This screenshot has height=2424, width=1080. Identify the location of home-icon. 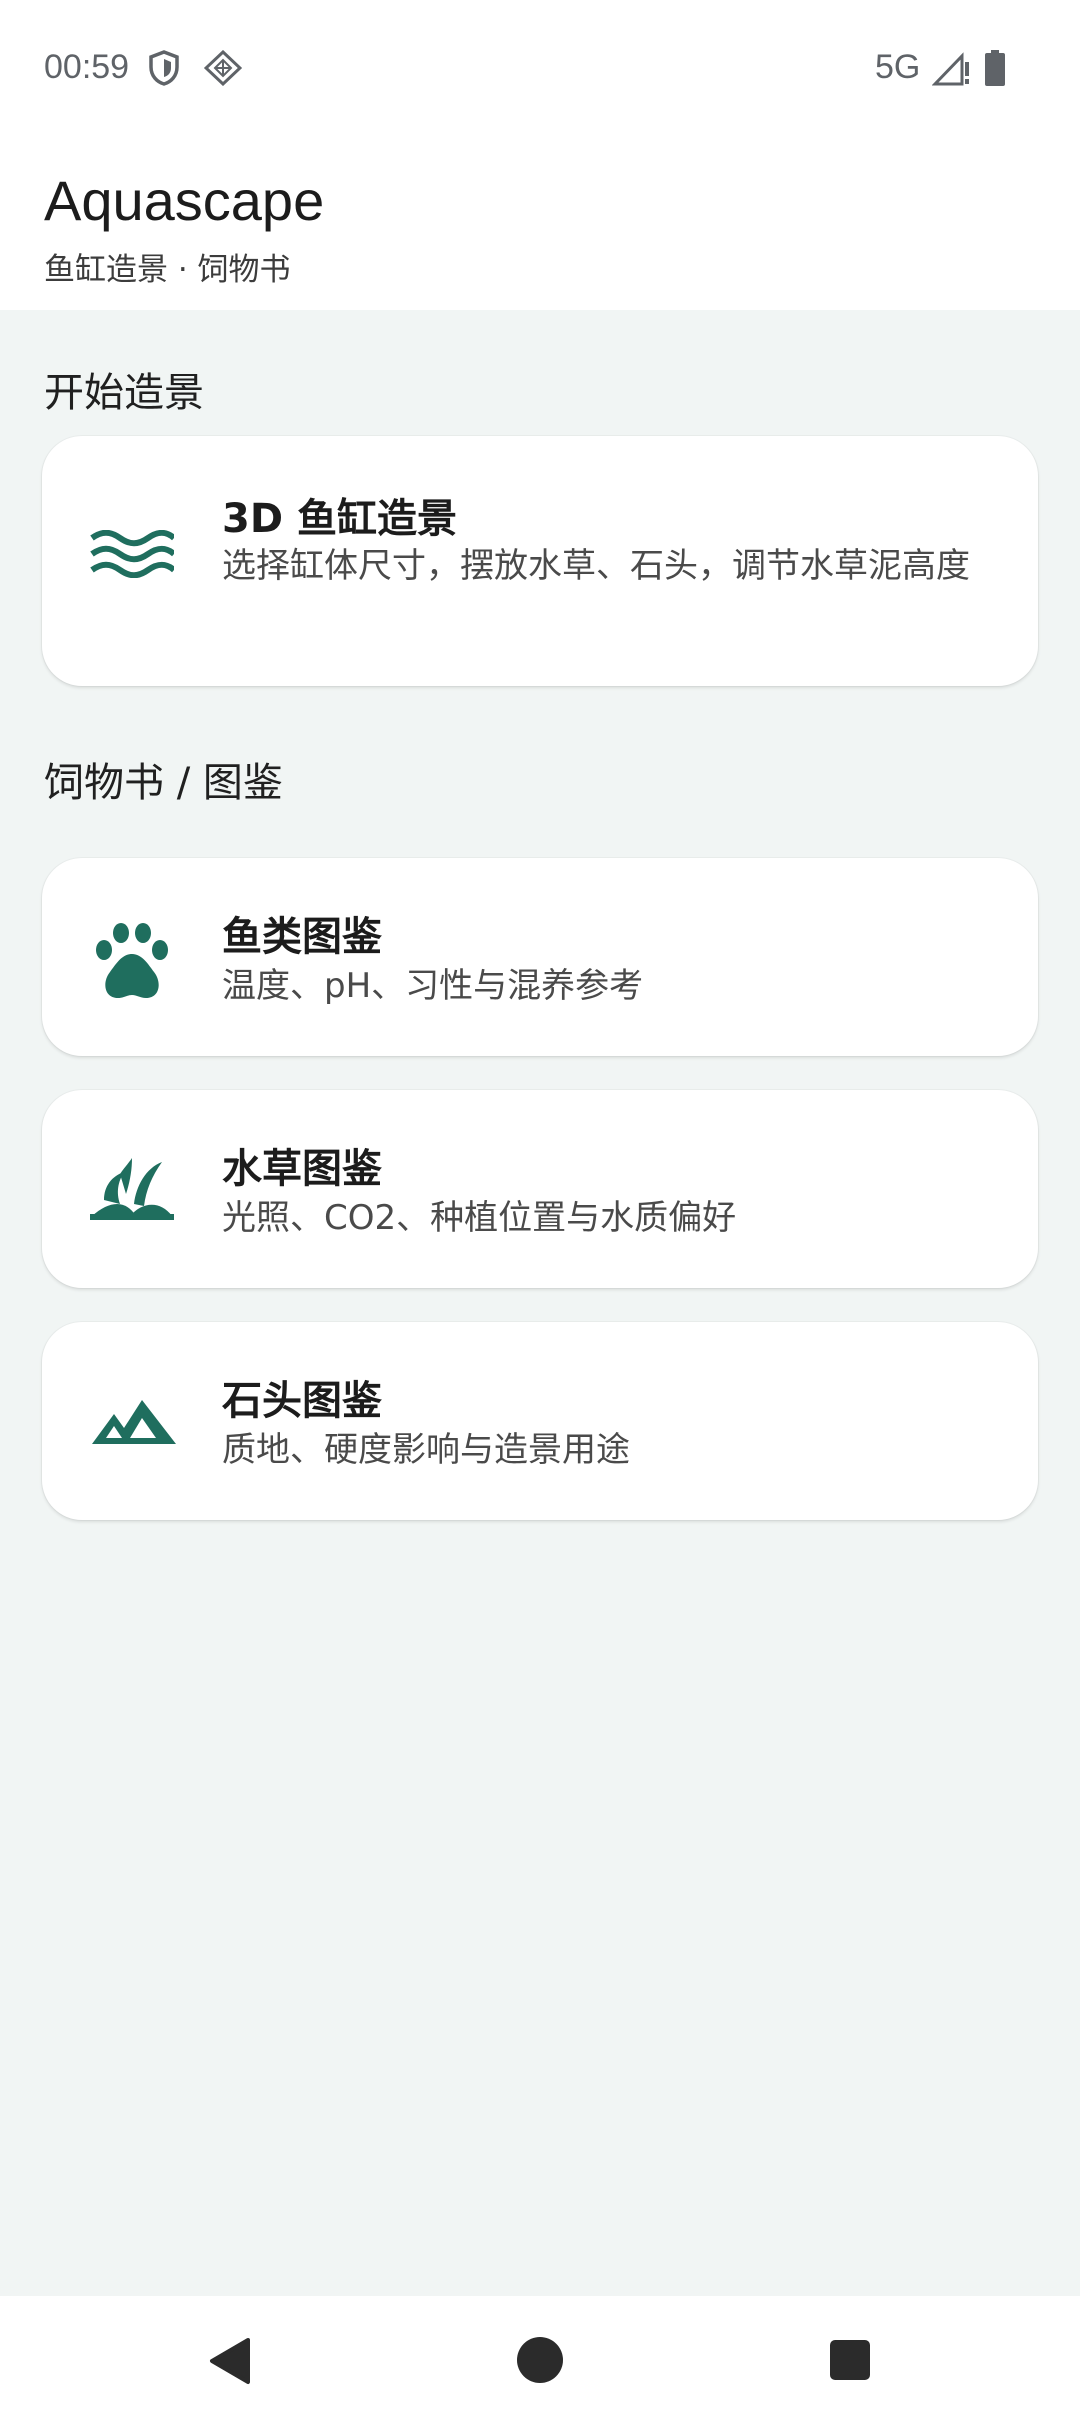
(540, 2362).